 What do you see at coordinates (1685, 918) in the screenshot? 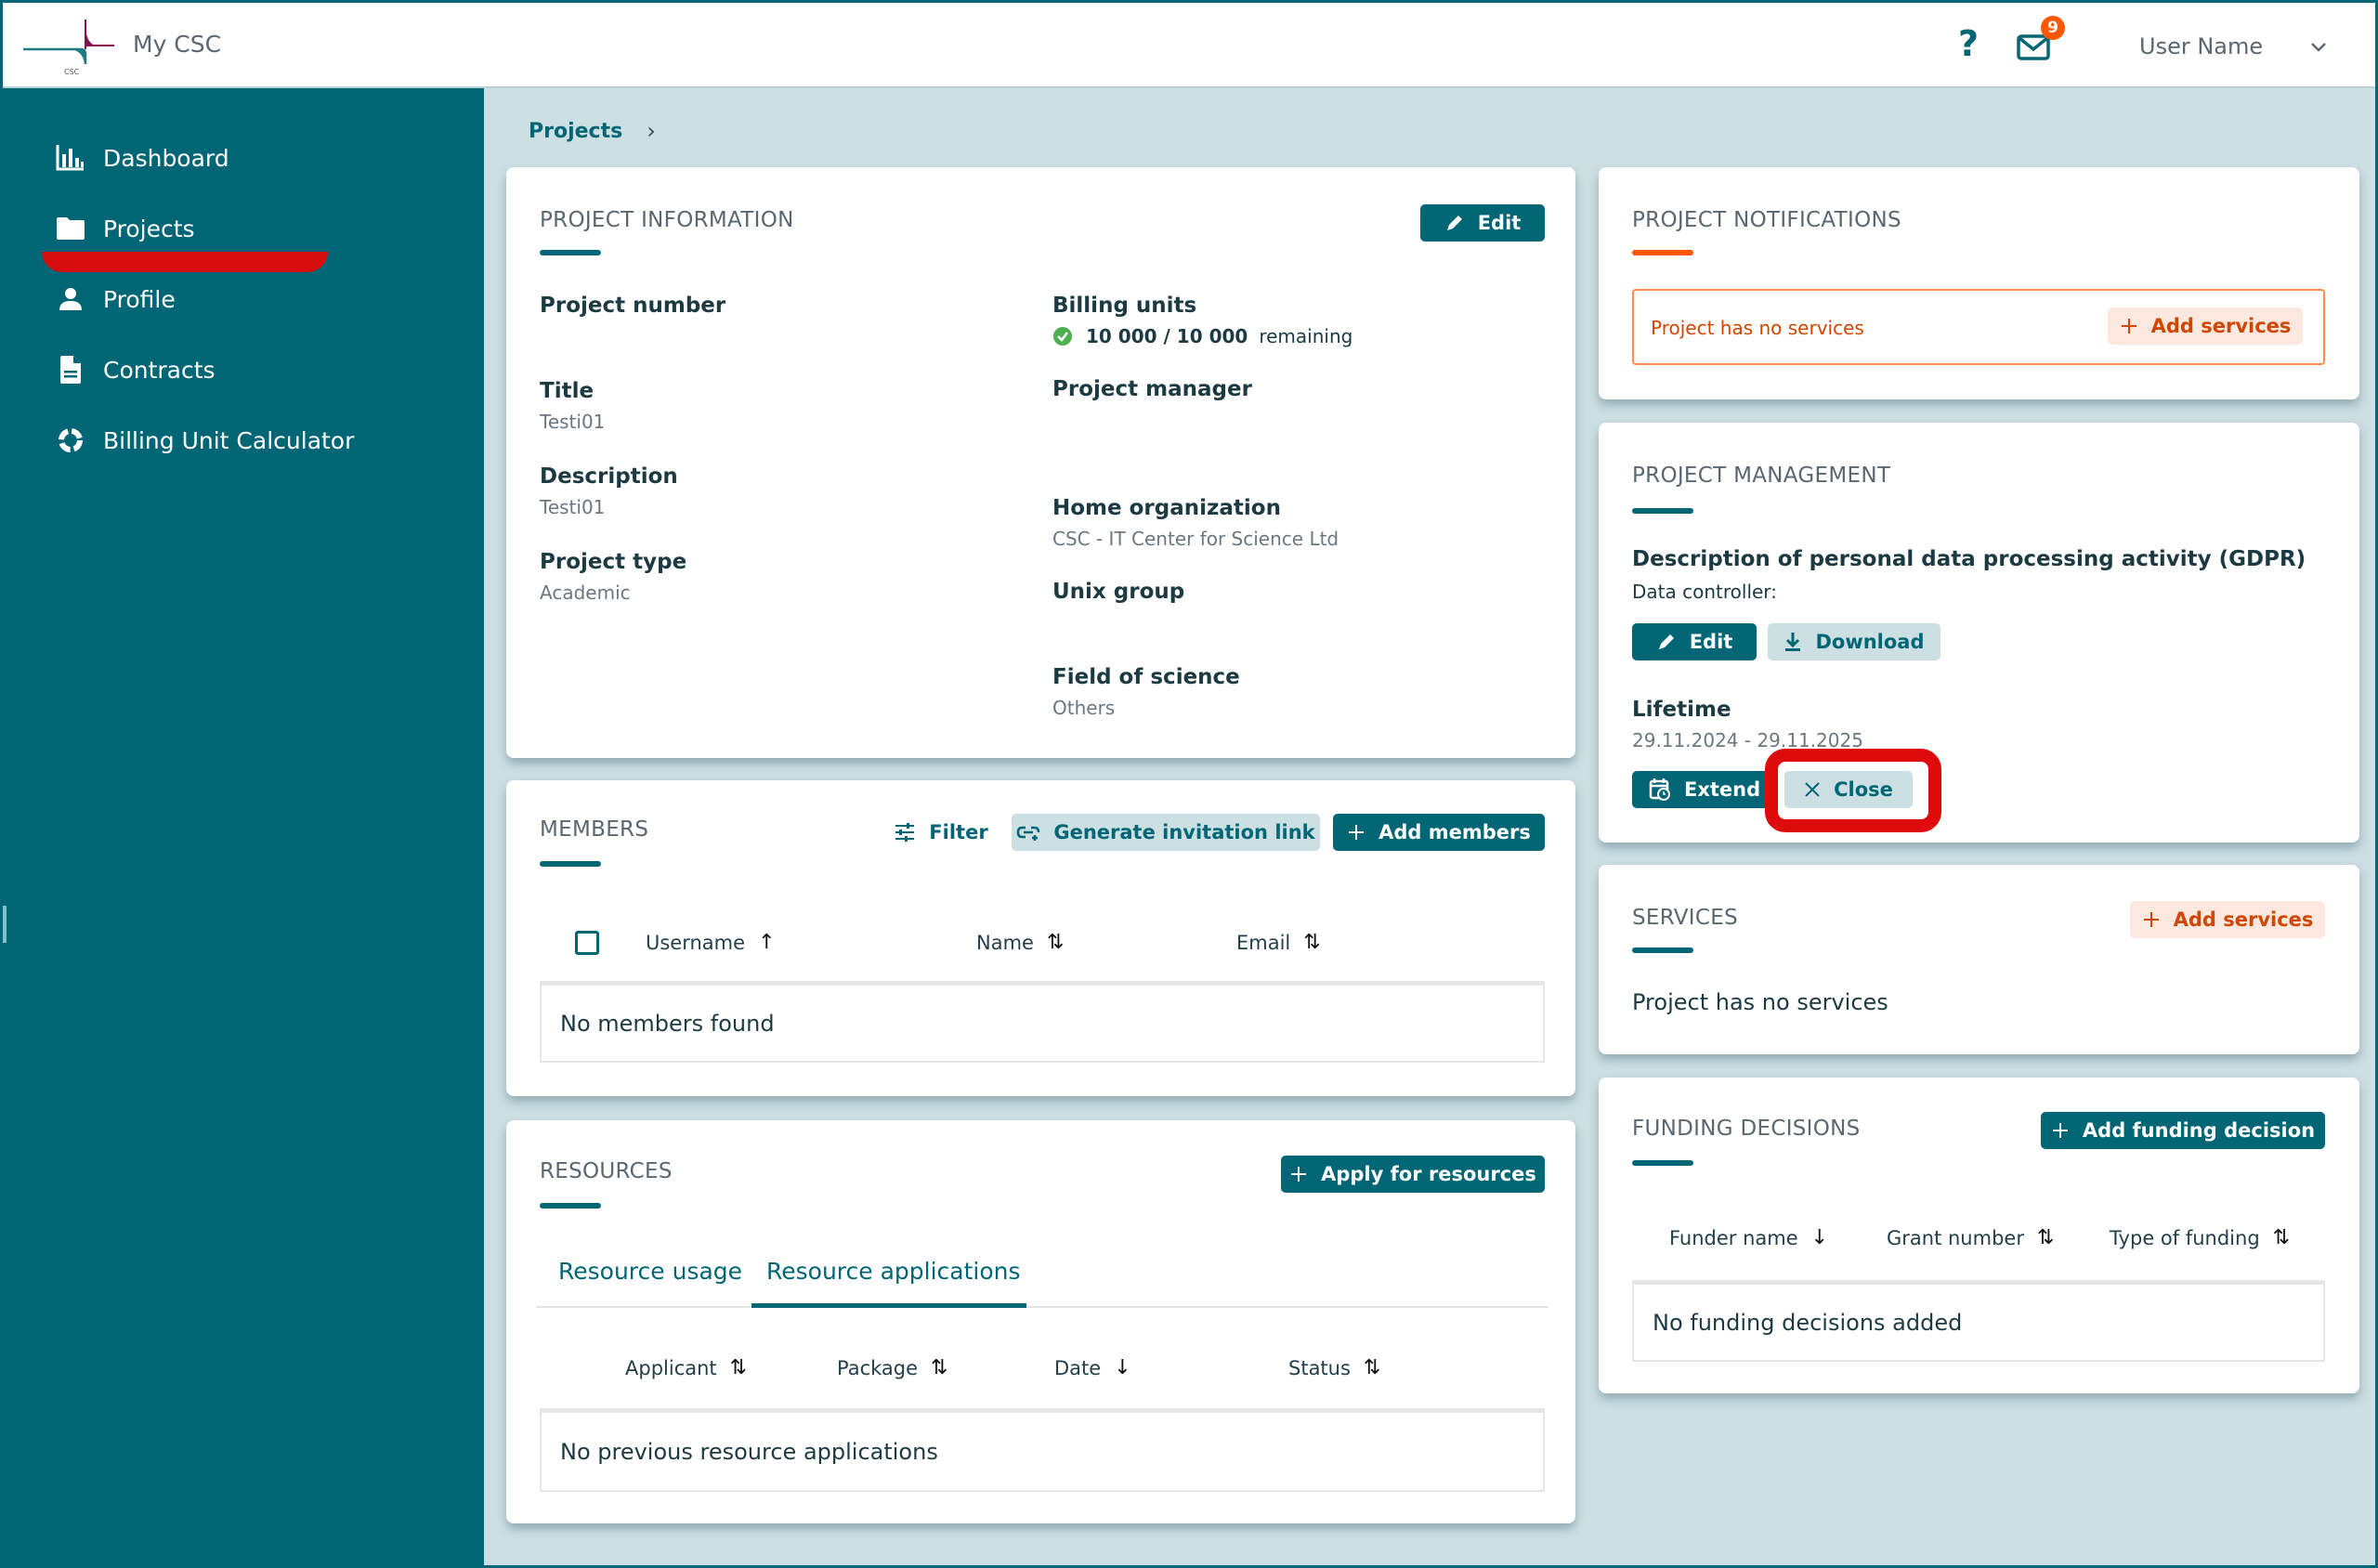
I see `card-title: SERVICES` at bounding box center [1685, 918].